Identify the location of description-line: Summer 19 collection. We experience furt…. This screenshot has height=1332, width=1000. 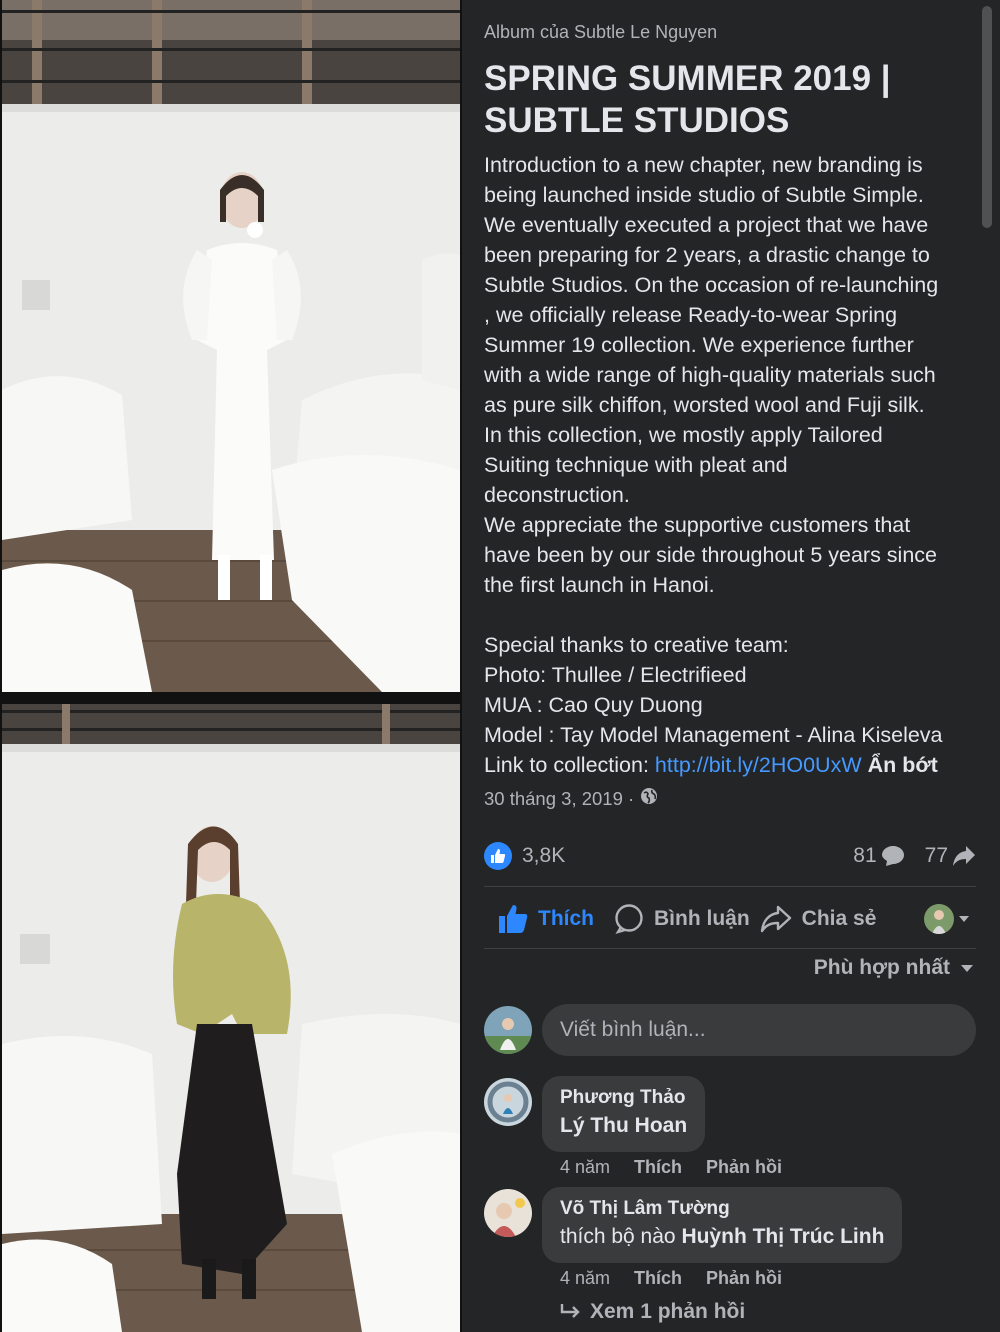
(699, 345).